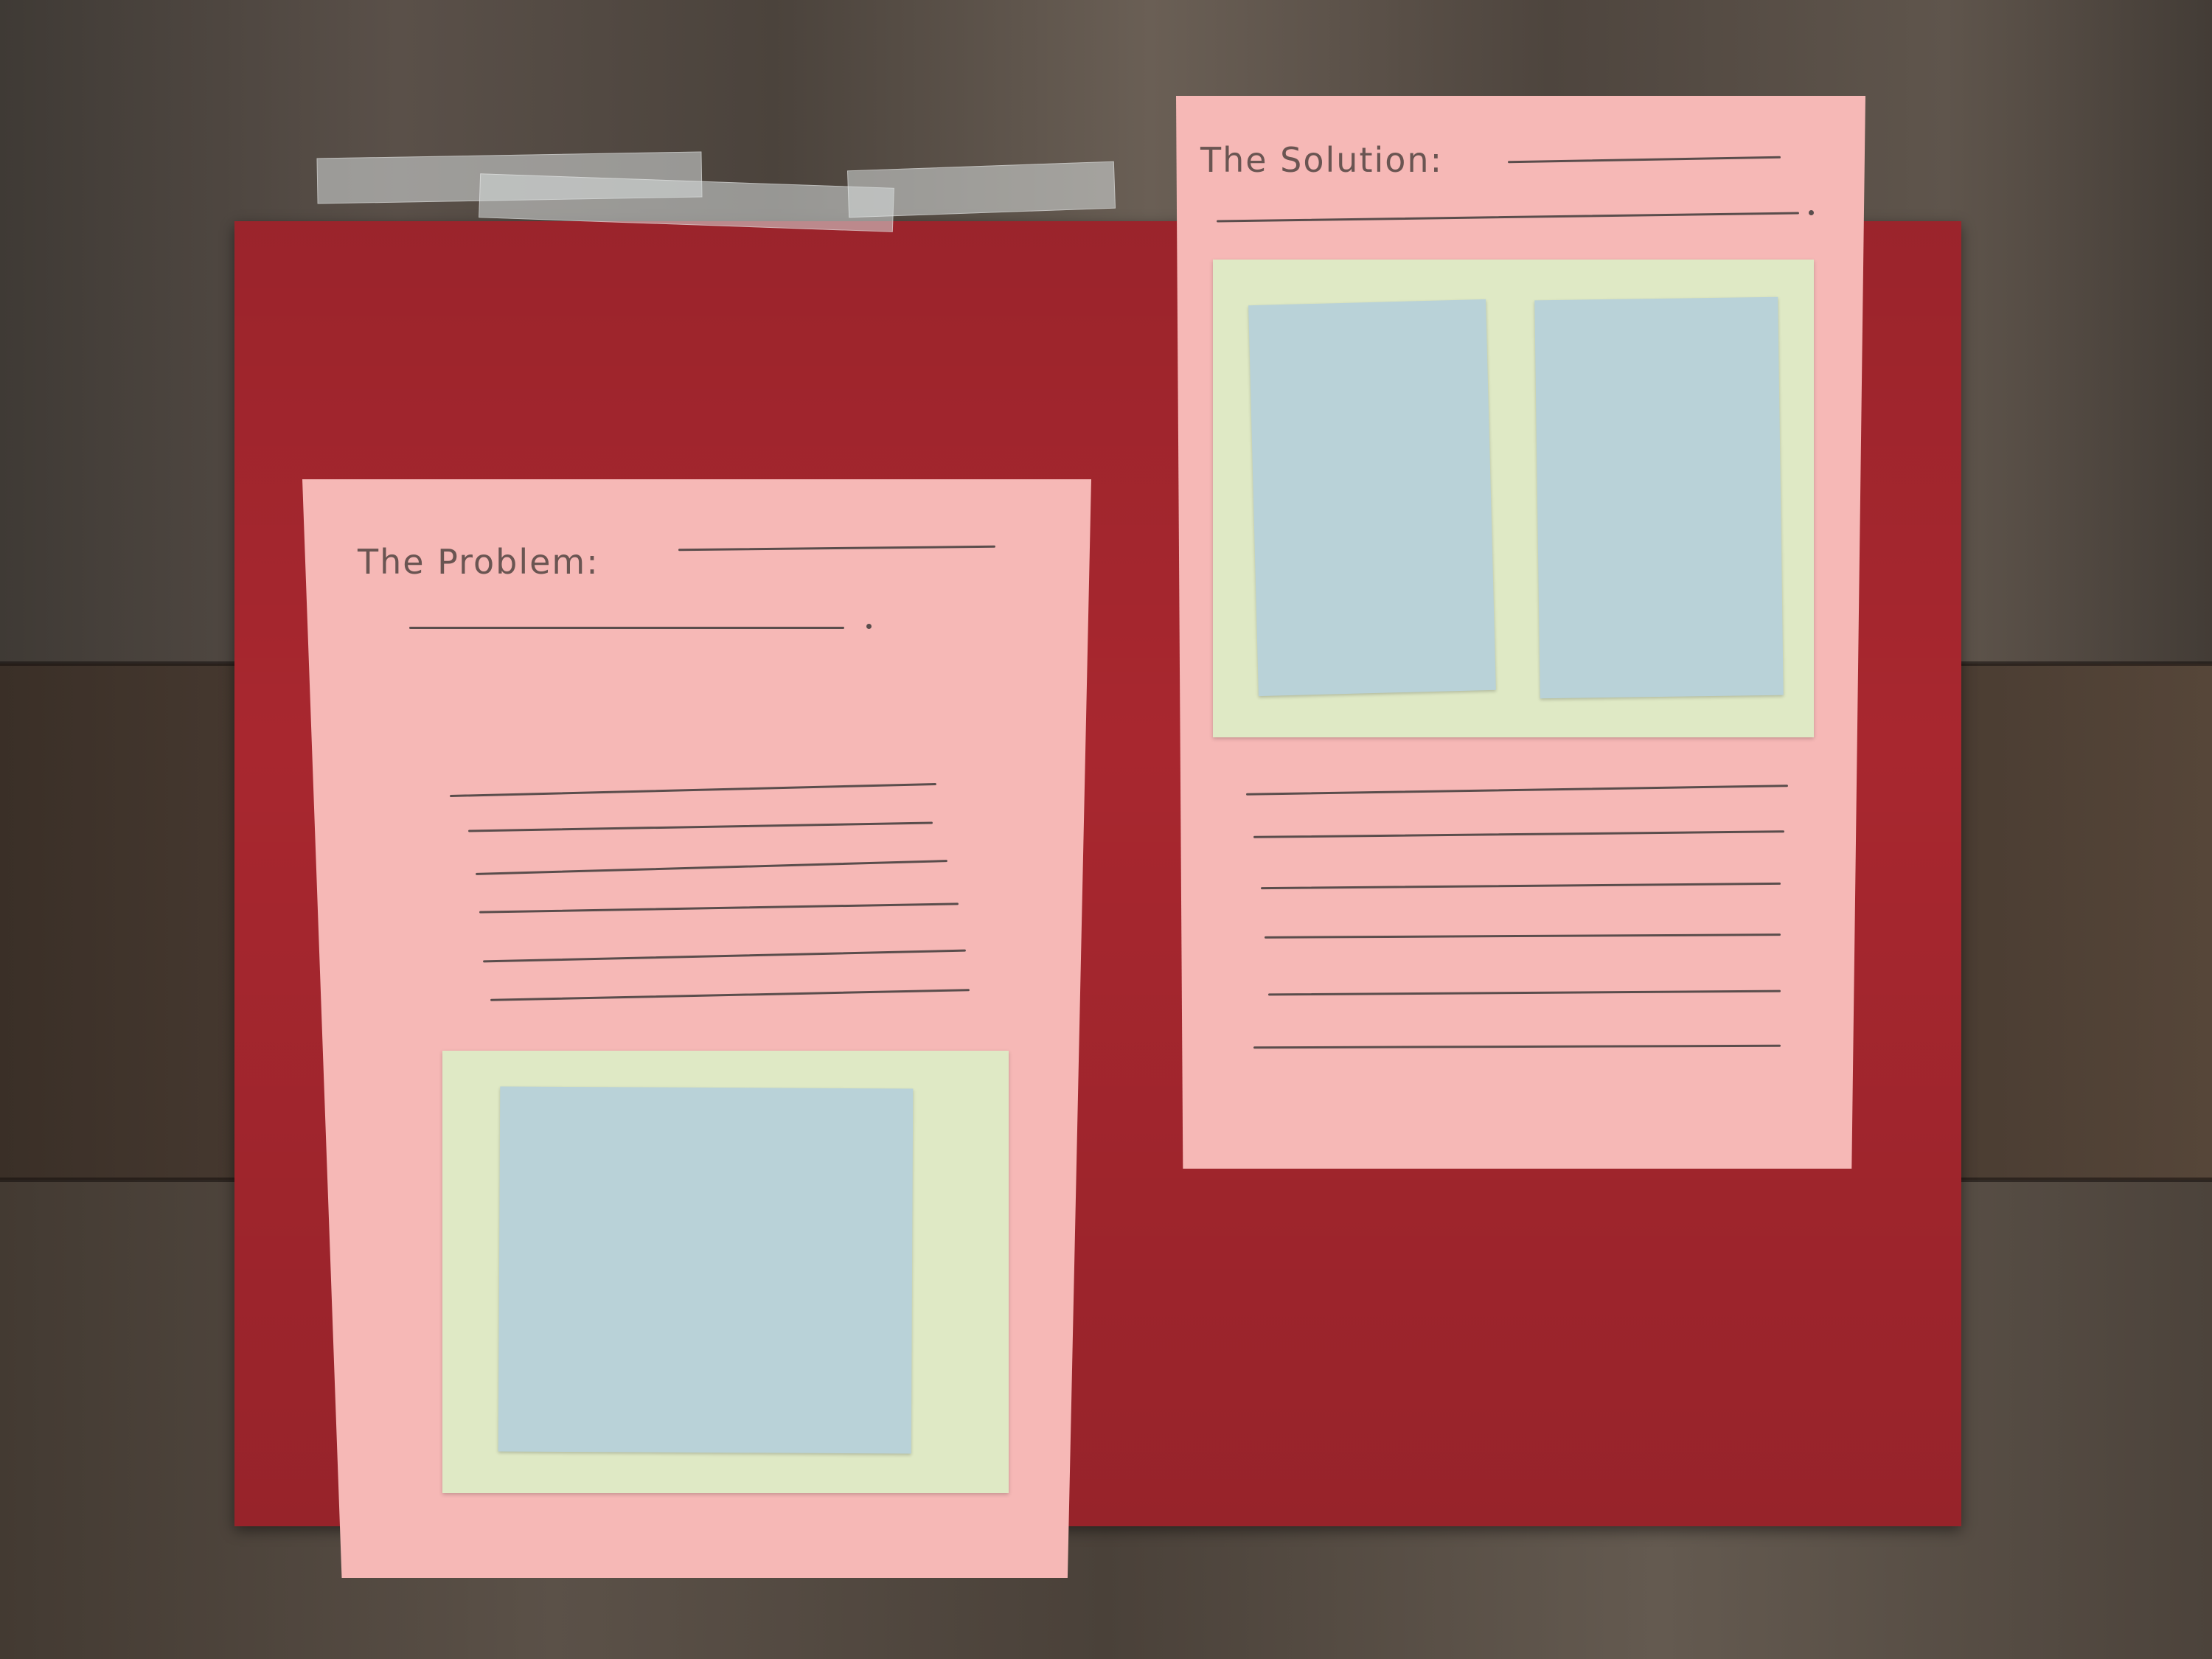 This screenshot has height=1659, width=2212. I want to click on tape-strip, so click(981, 189).